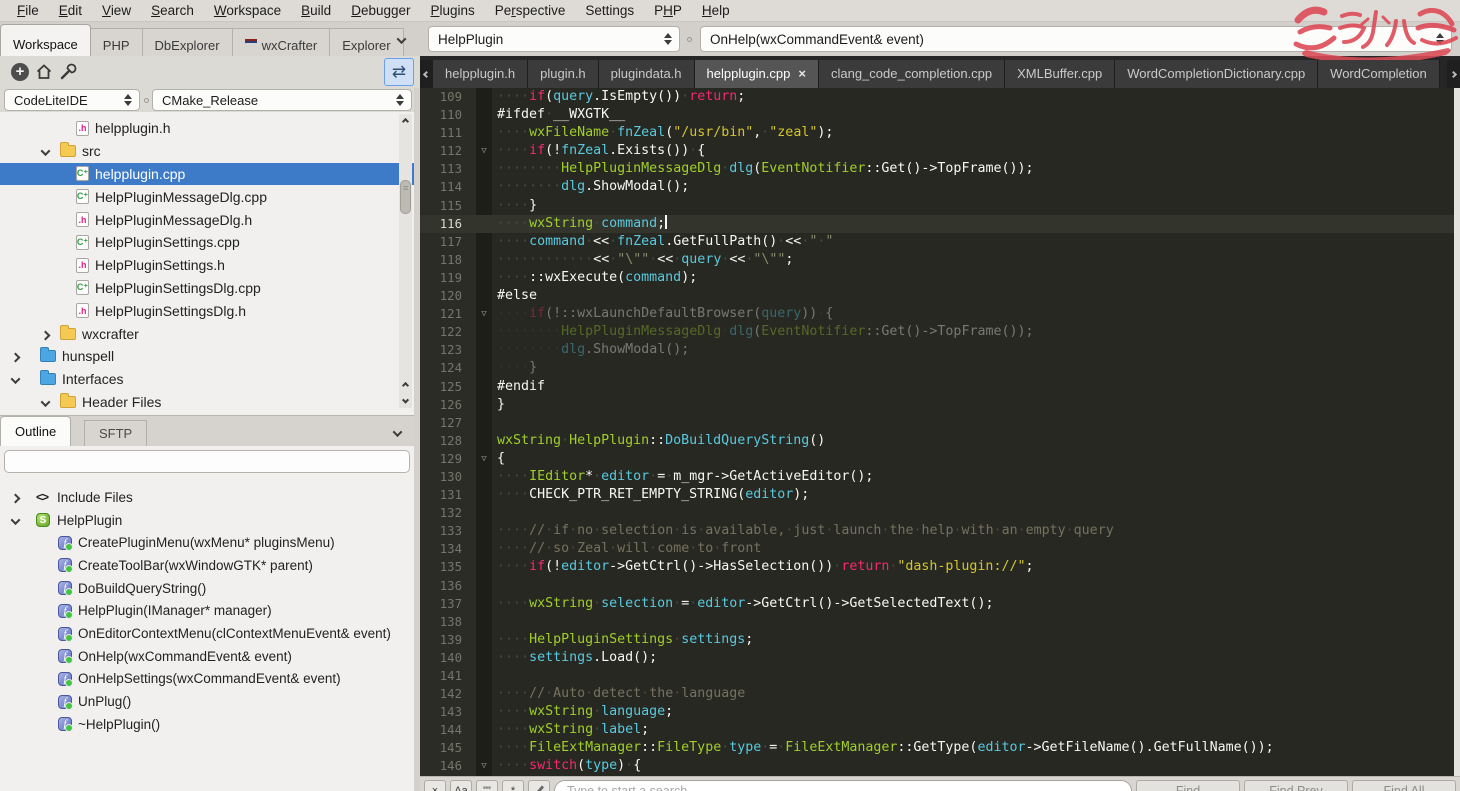 This screenshot has height=791, width=1460. I want to click on tabs-scroll-left-button, so click(426, 74).